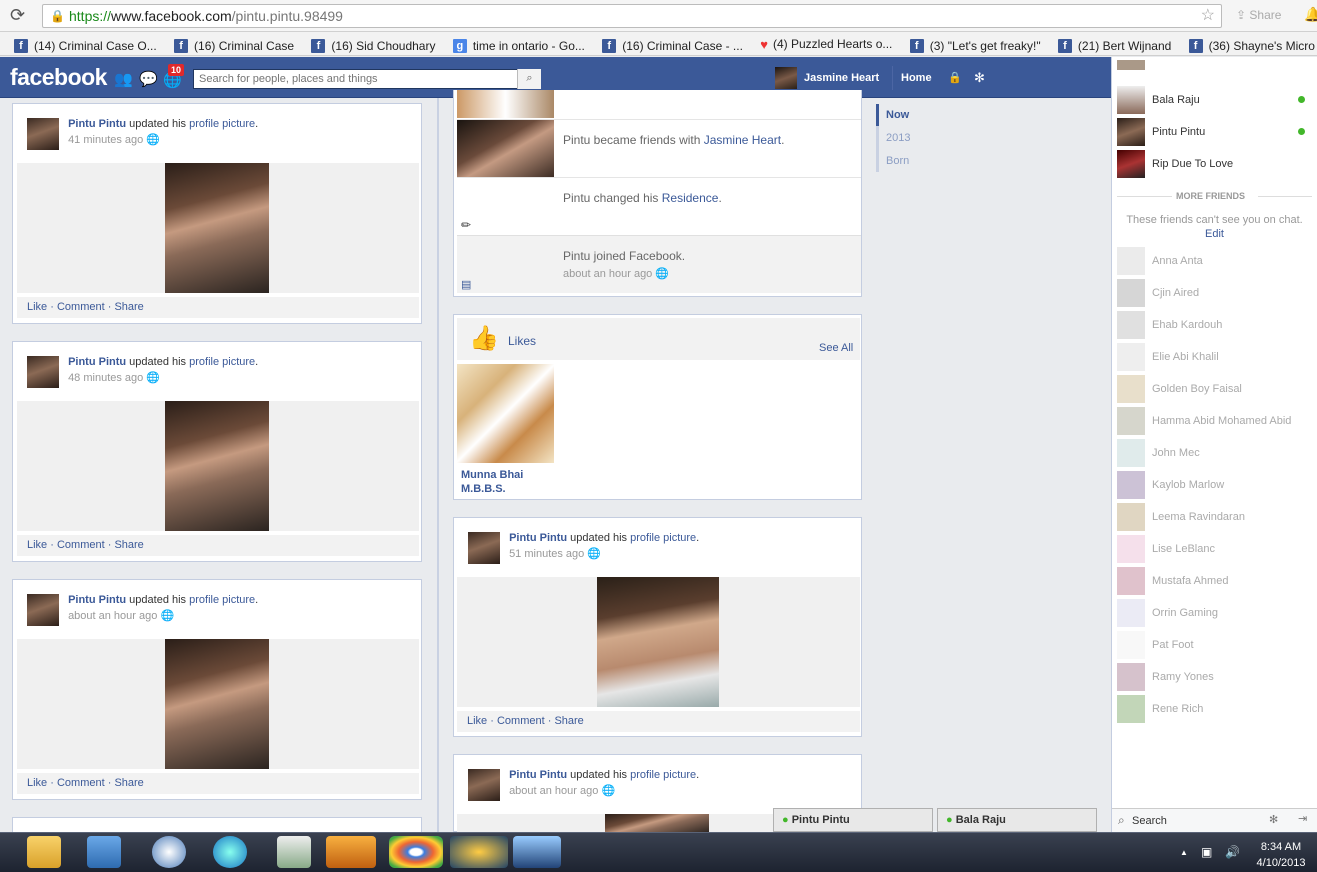 This screenshot has width=1317, height=872. What do you see at coordinates (169, 852) in the screenshot?
I see `hp-icon` at bounding box center [169, 852].